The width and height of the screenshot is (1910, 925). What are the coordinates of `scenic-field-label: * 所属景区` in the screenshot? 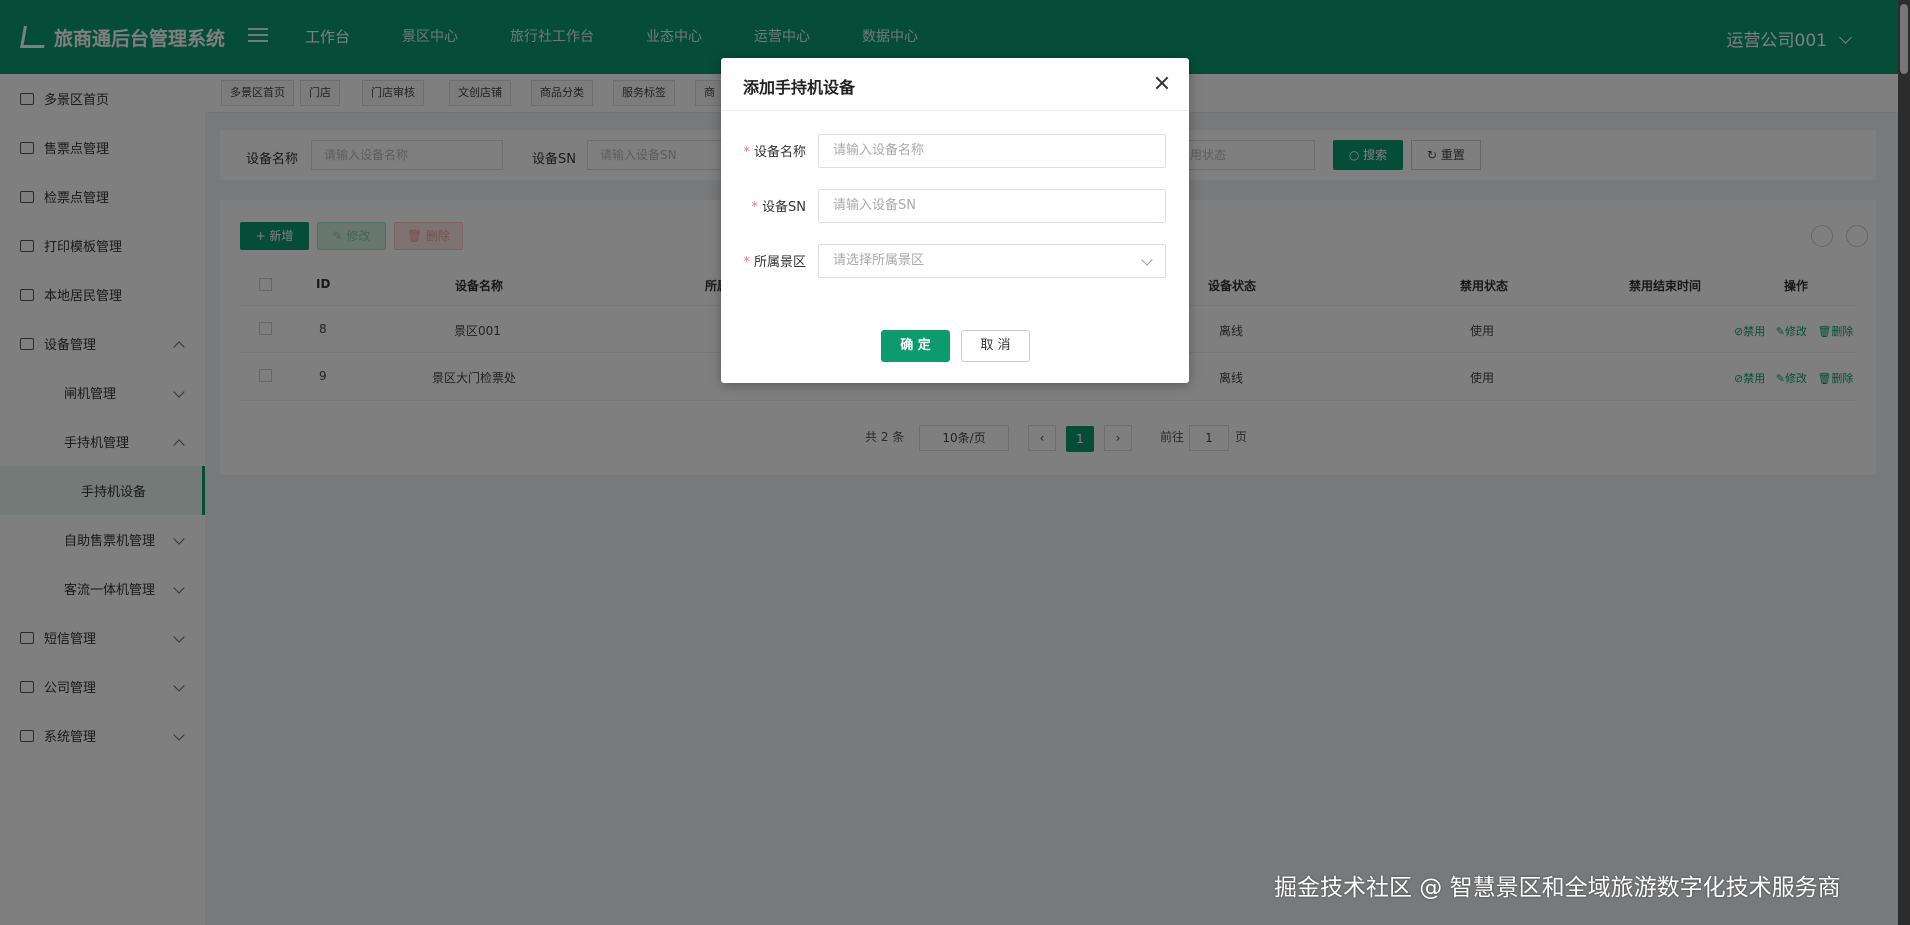 It's located at (774, 262).